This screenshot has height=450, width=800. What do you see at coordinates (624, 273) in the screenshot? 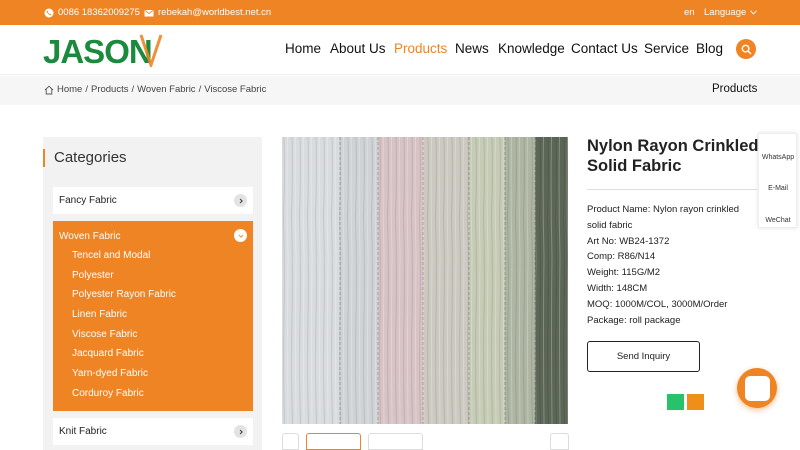
I see `spec-weight: Weight: 115G/M2` at bounding box center [624, 273].